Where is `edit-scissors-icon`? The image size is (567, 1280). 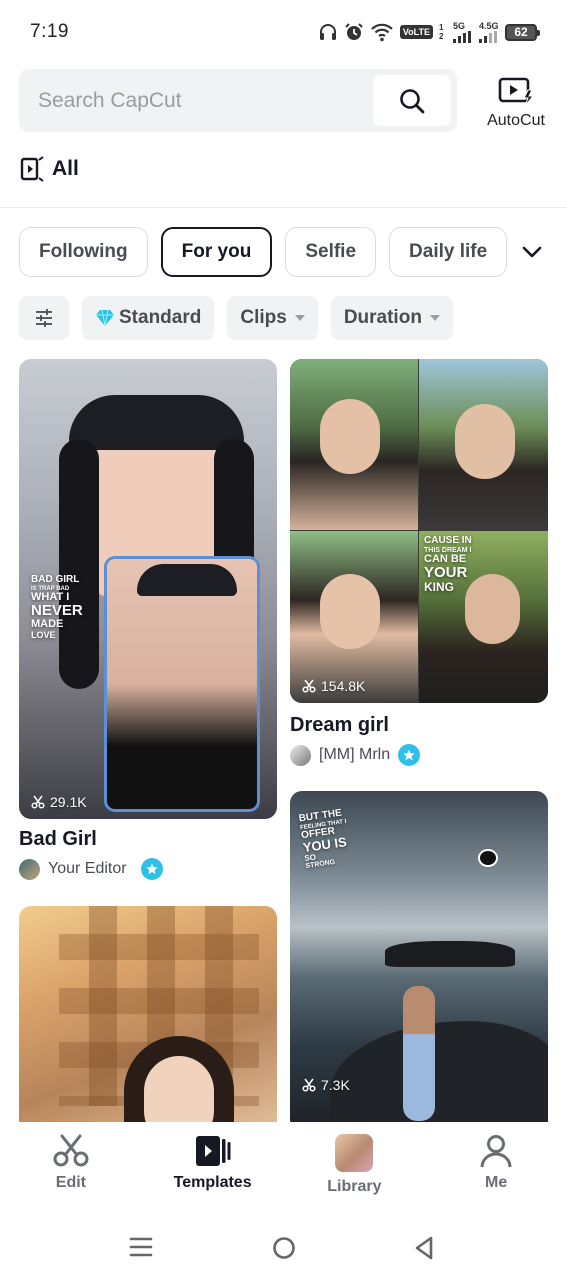 edit-scissors-icon is located at coordinates (71, 1150).